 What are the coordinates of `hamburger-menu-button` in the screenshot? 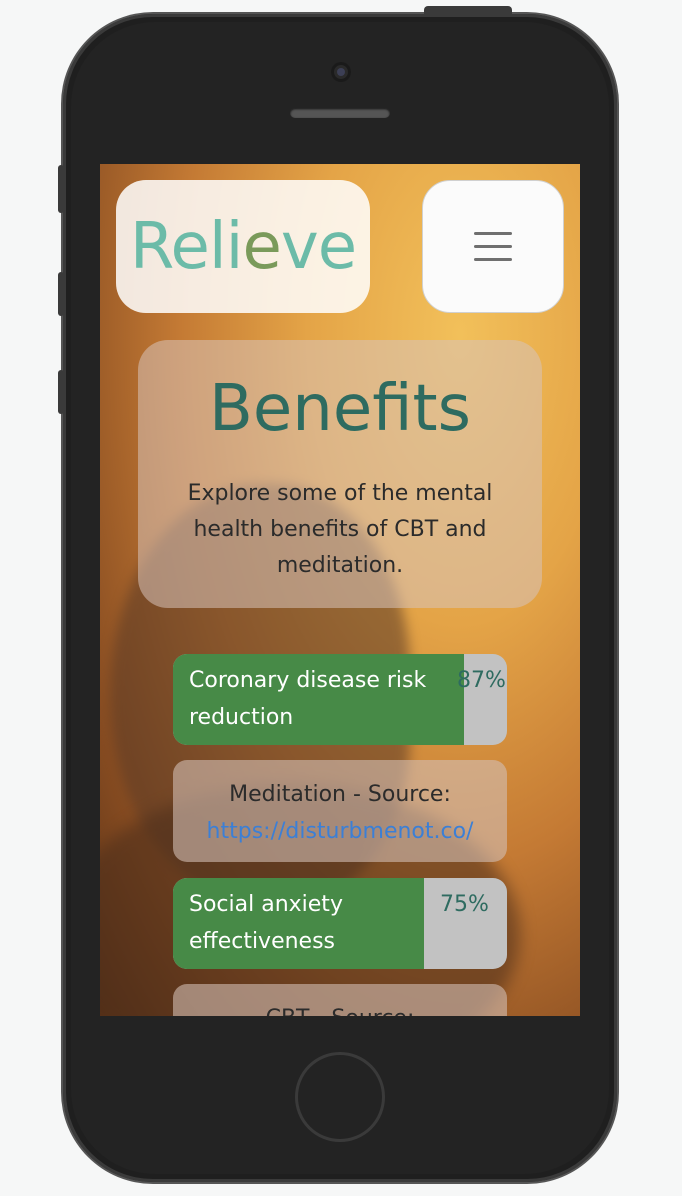 It's located at (493, 246).